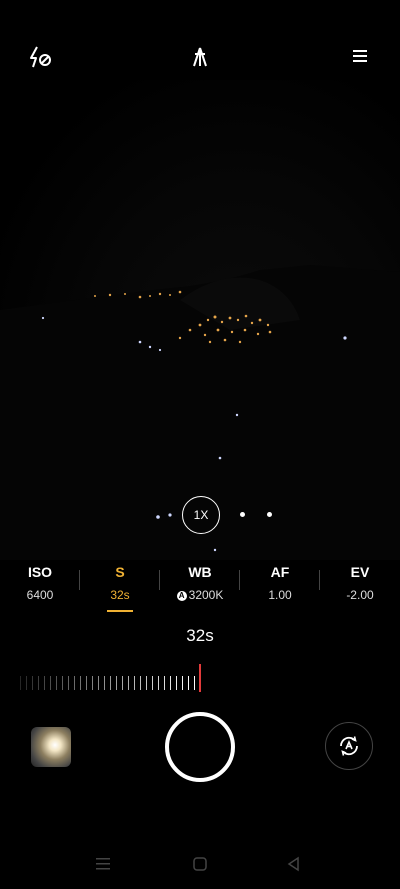 This screenshot has height=889, width=400. What do you see at coordinates (280, 595) in the screenshot?
I see `param-value: 1.00` at bounding box center [280, 595].